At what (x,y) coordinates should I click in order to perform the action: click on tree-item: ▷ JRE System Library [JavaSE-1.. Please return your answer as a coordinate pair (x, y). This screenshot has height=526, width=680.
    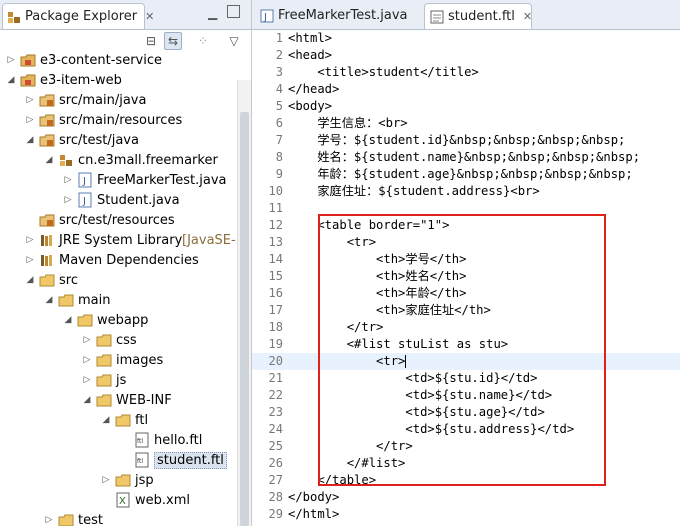
    Looking at the image, I should click on (124, 240).